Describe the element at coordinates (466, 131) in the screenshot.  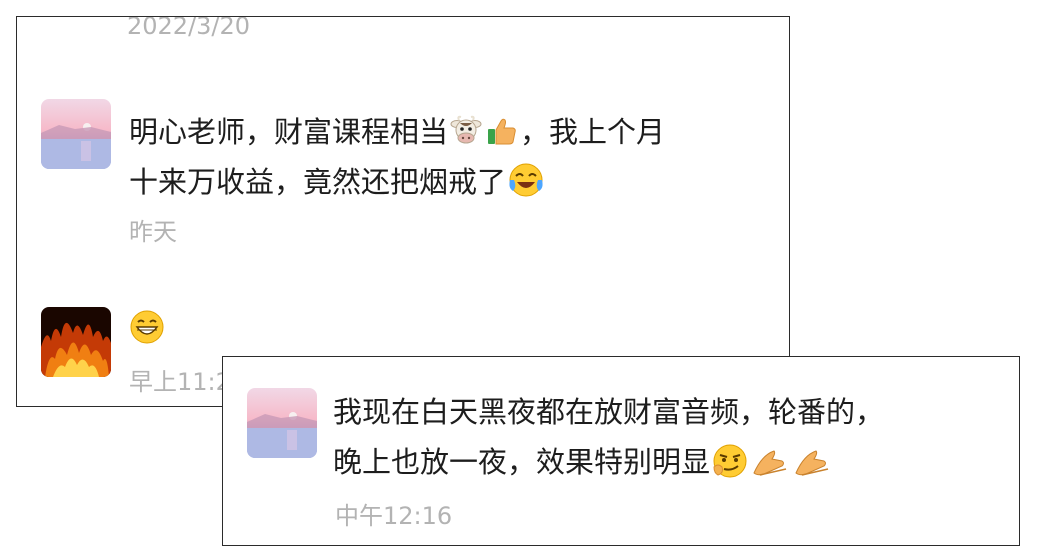
I see `cow-face-icon` at that location.